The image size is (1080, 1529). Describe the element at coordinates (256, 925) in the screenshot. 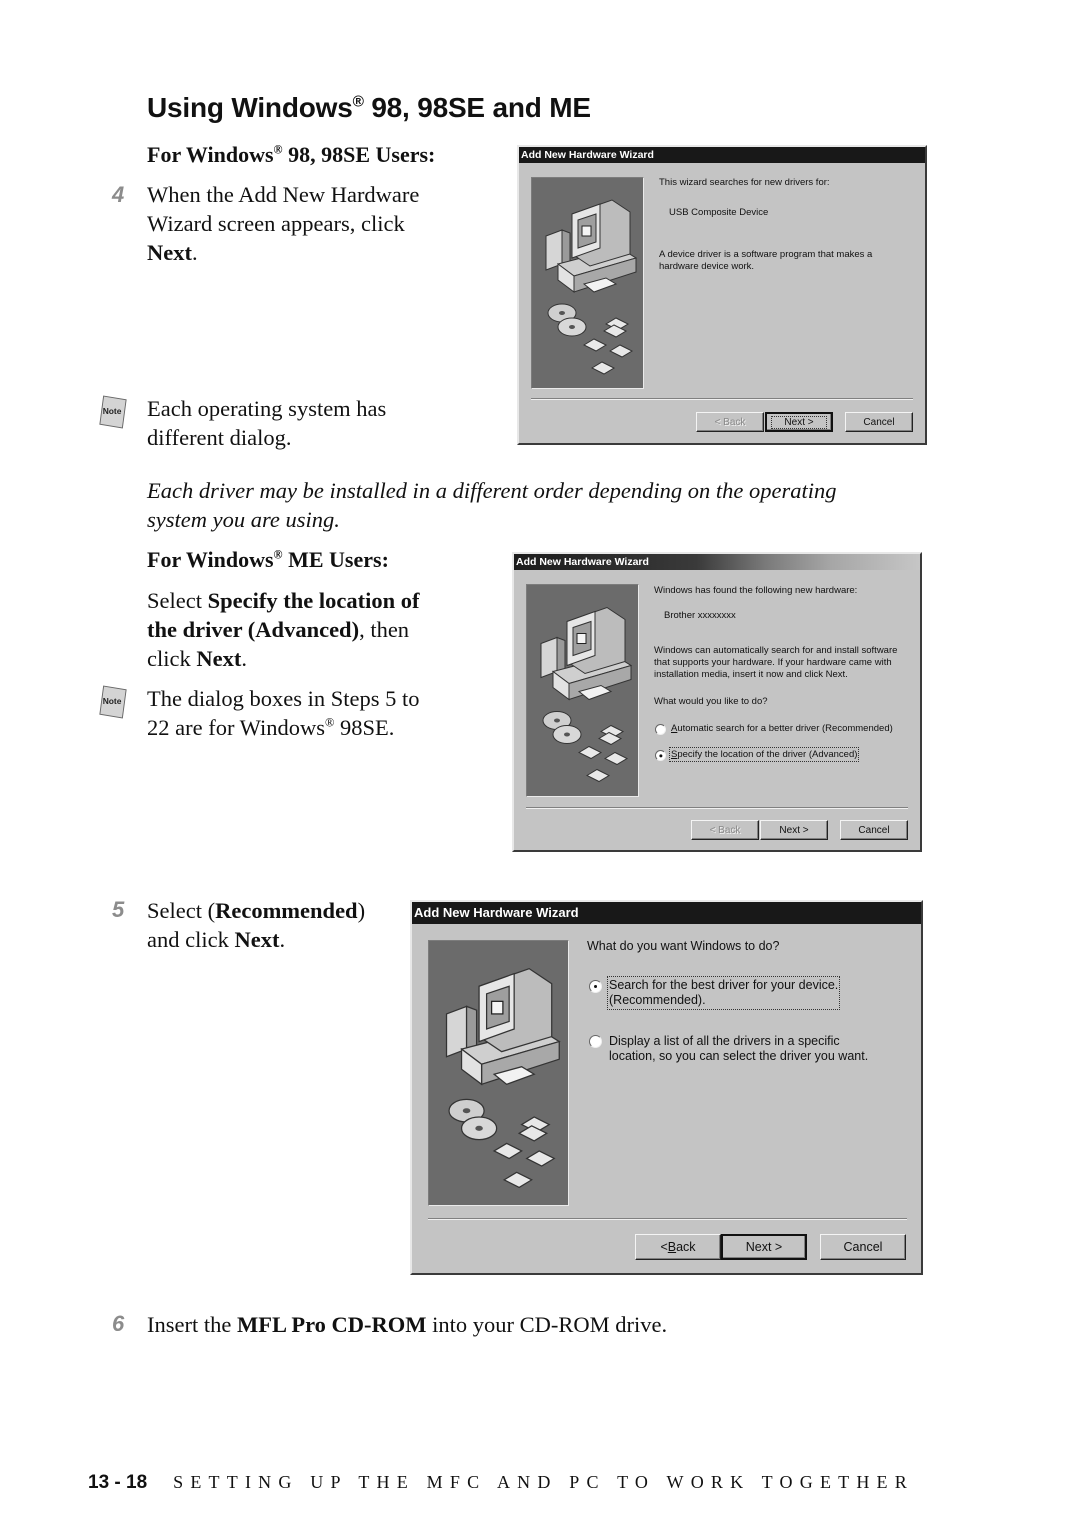

I see `step-5-text: Select (Recommended) and click Next.` at that location.